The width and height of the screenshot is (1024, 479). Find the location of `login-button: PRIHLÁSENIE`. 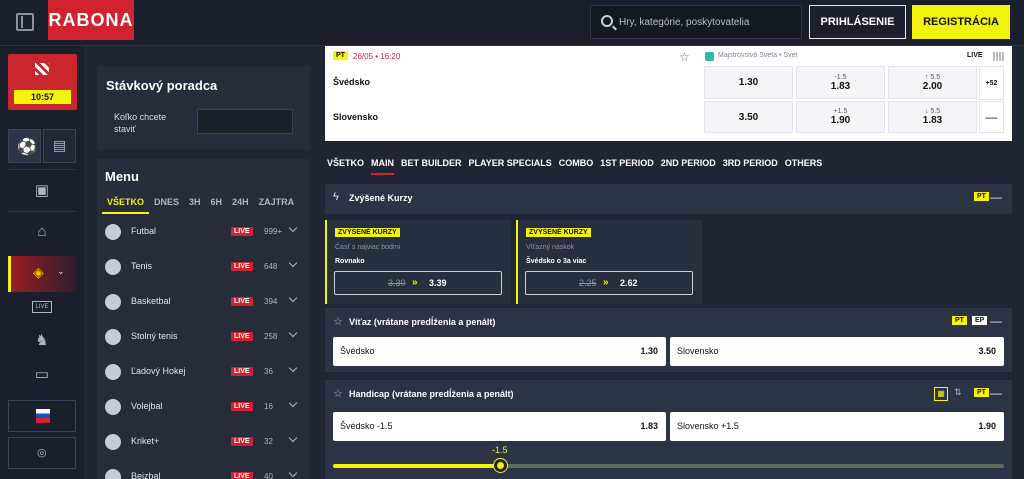

login-button: PRIHLÁSENIE is located at coordinates (857, 22).